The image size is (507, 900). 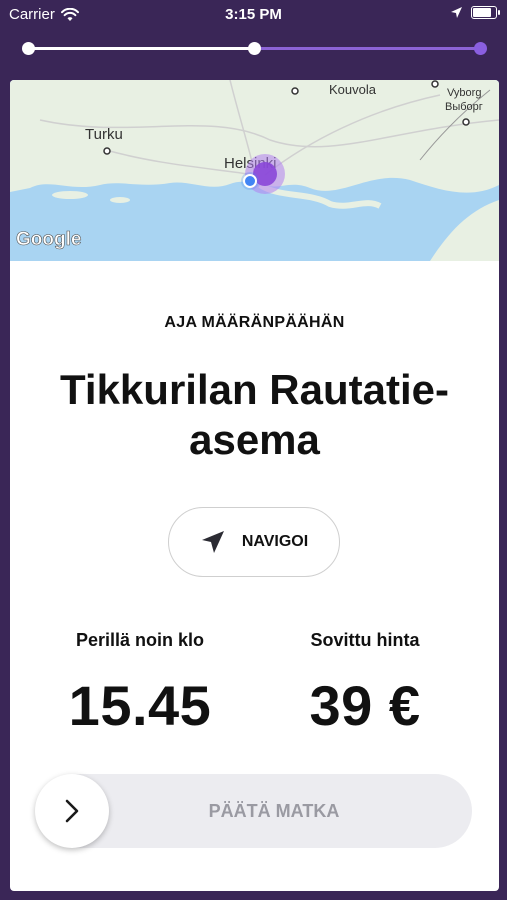 What do you see at coordinates (365, 705) in the screenshot?
I see `price-value: 39 €` at bounding box center [365, 705].